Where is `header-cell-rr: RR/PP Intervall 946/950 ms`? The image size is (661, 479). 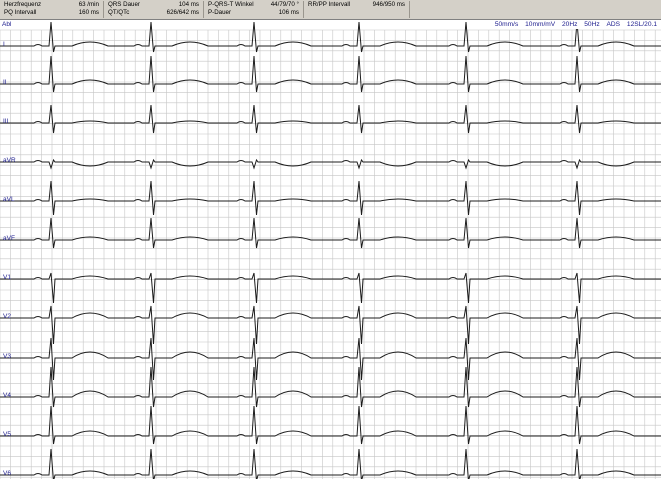
header-cell-rr: RR/PP Intervall 946/950 ms is located at coordinates (357, 9).